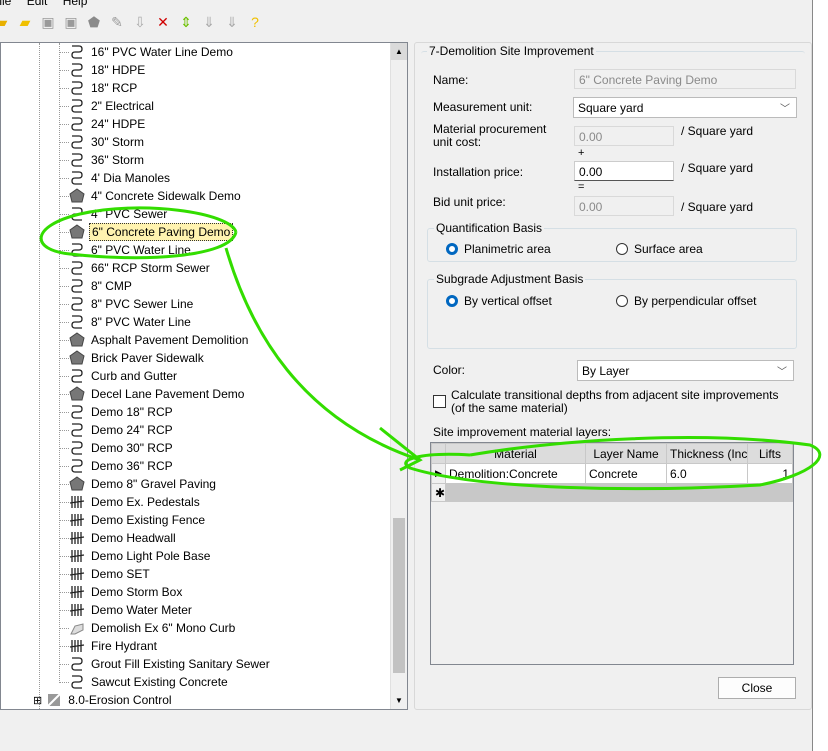 The width and height of the screenshot is (828, 751). I want to click on tree-item: Demolish Ex 6" Mono Curb, so click(153, 628).